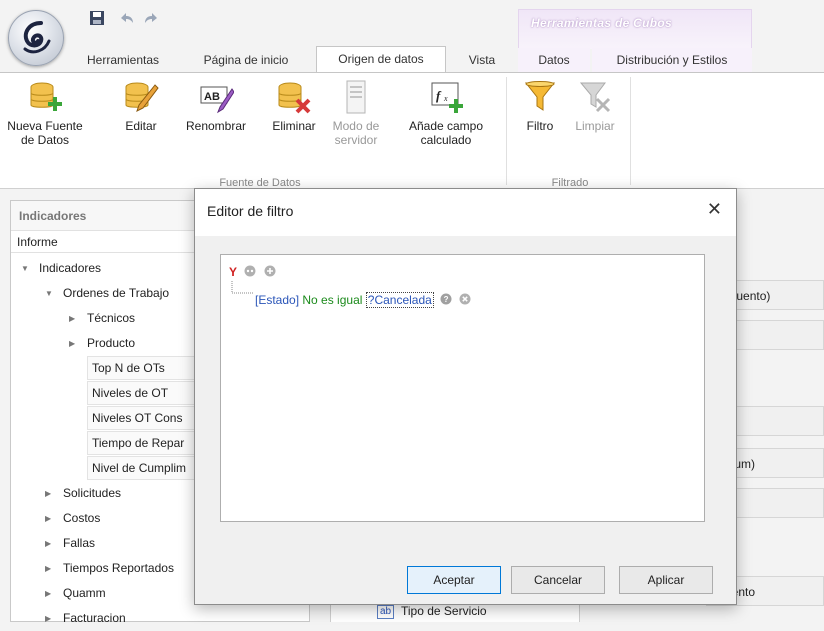 The width and height of the screenshot is (824, 631). Describe the element at coordinates (118, 568) in the screenshot. I see `tree-item-label: Tiempos Reportados` at that location.